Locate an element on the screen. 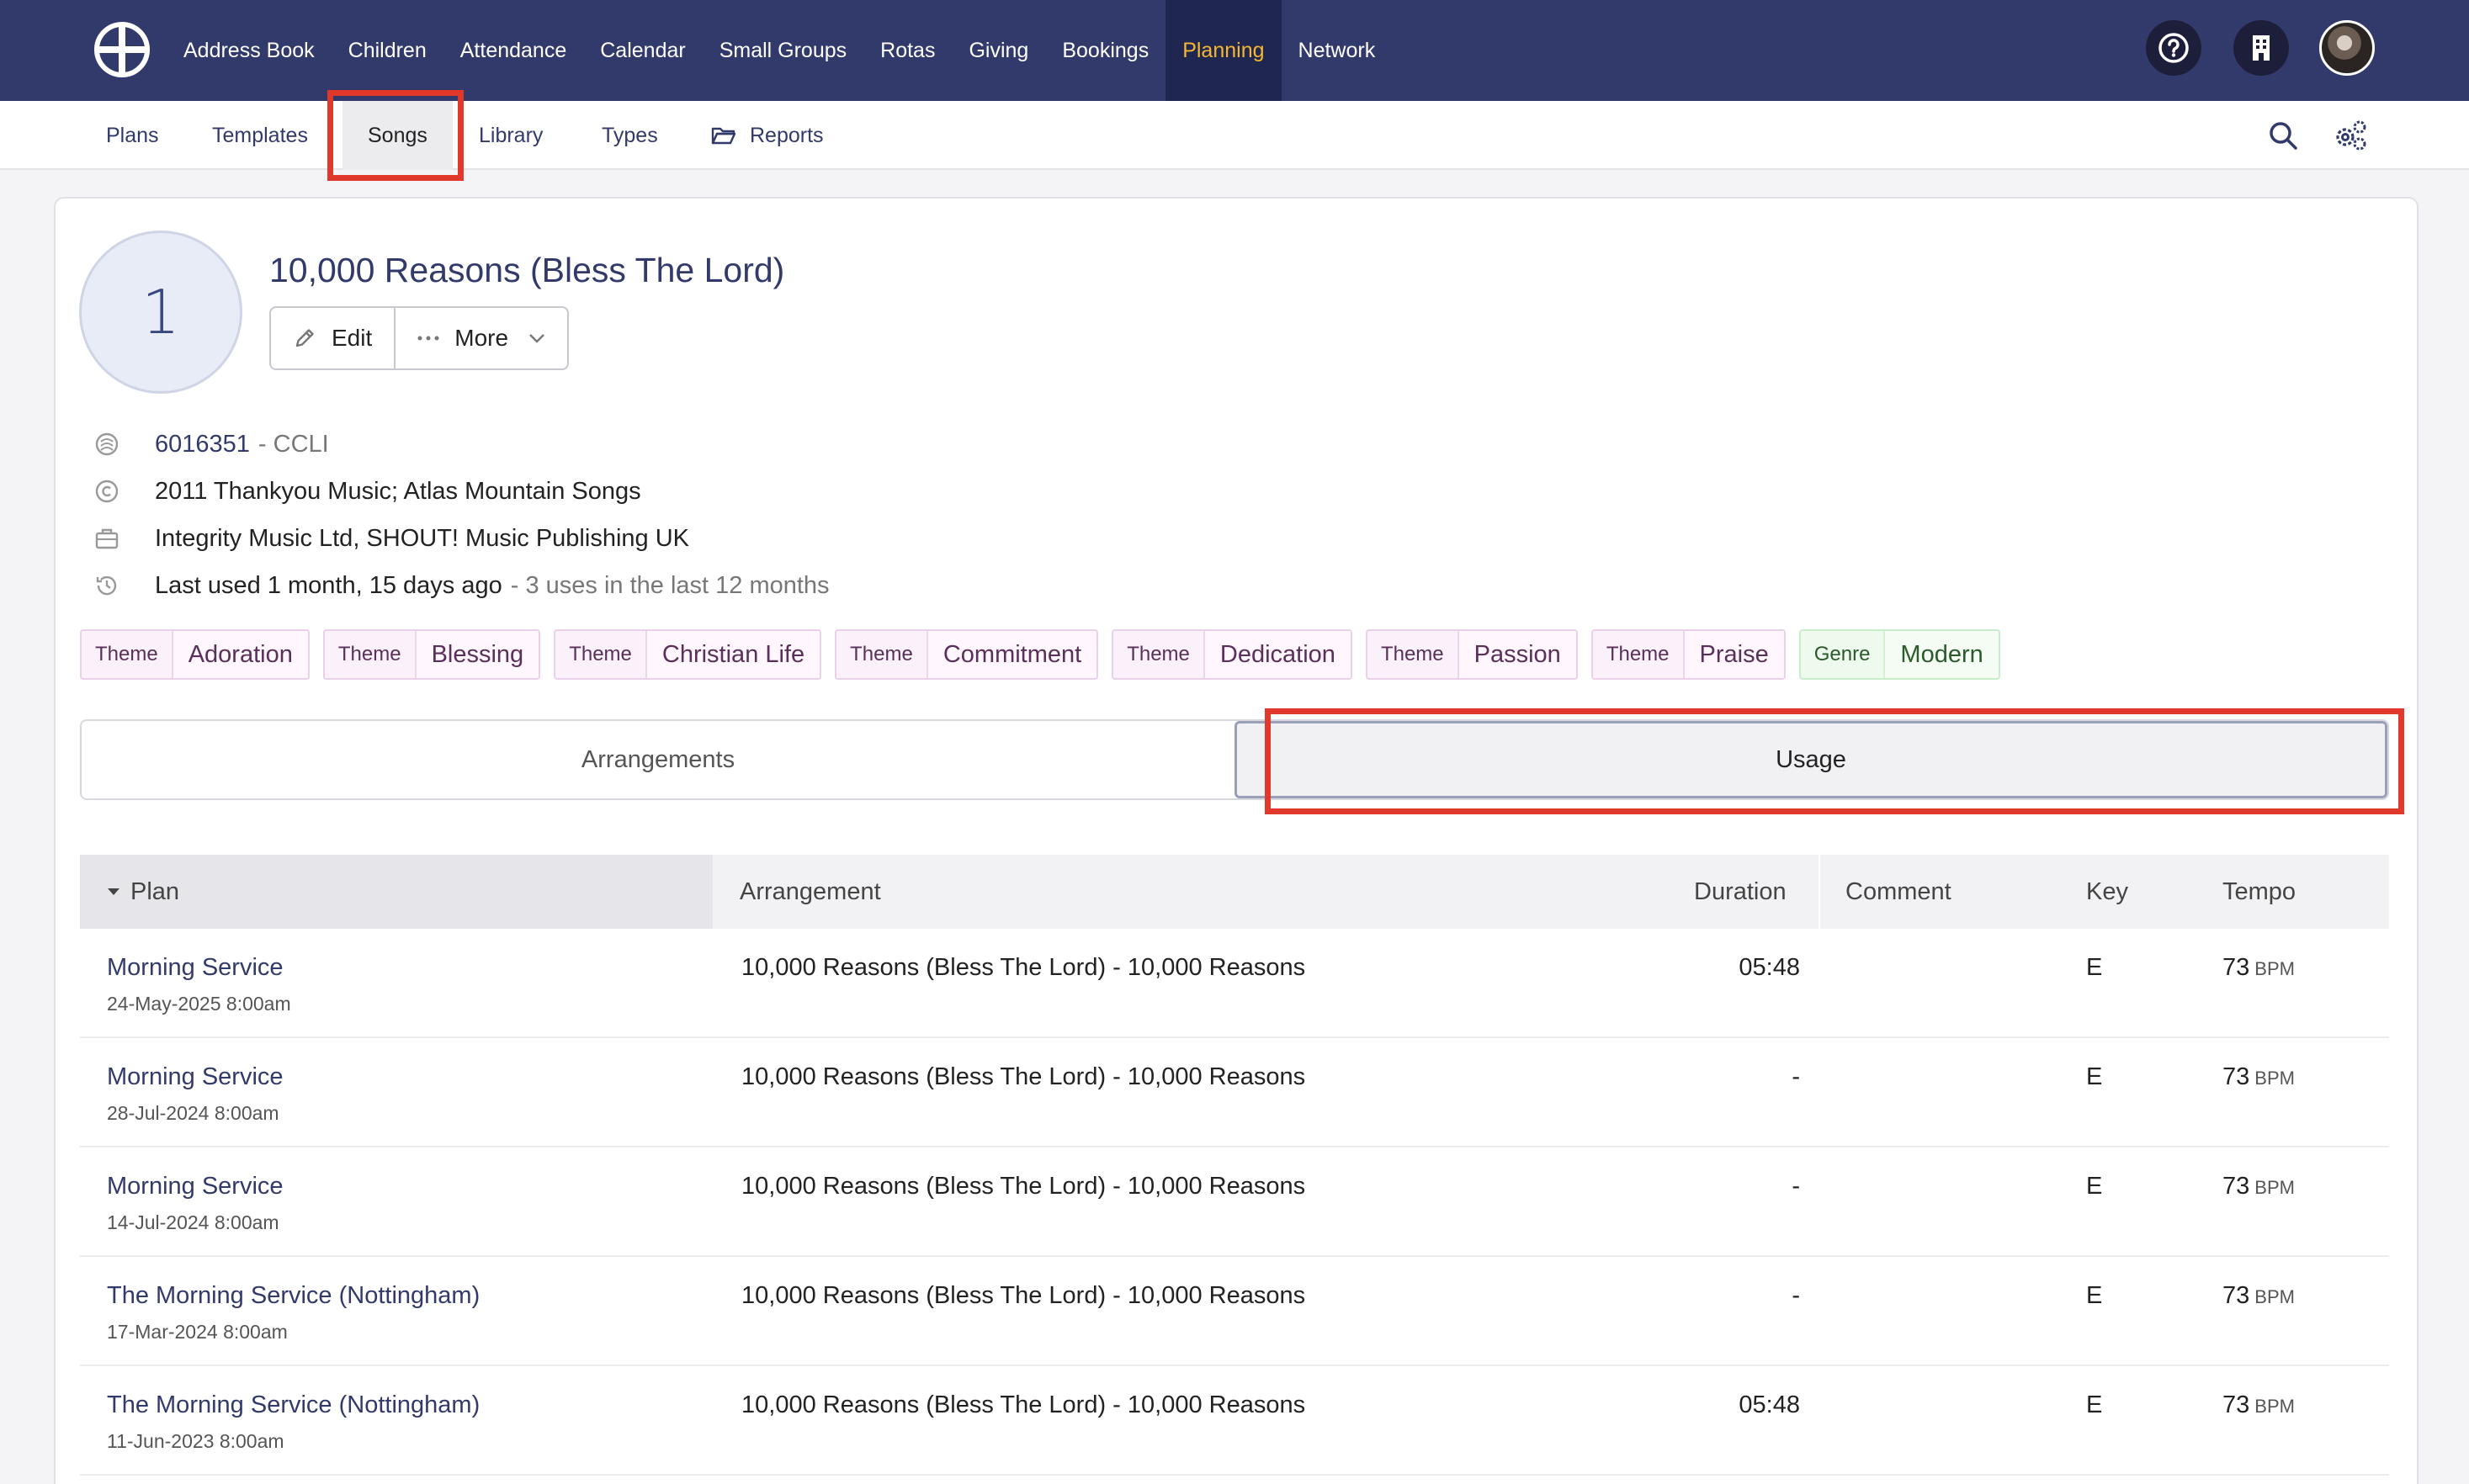  more-label: More is located at coordinates (481, 338).